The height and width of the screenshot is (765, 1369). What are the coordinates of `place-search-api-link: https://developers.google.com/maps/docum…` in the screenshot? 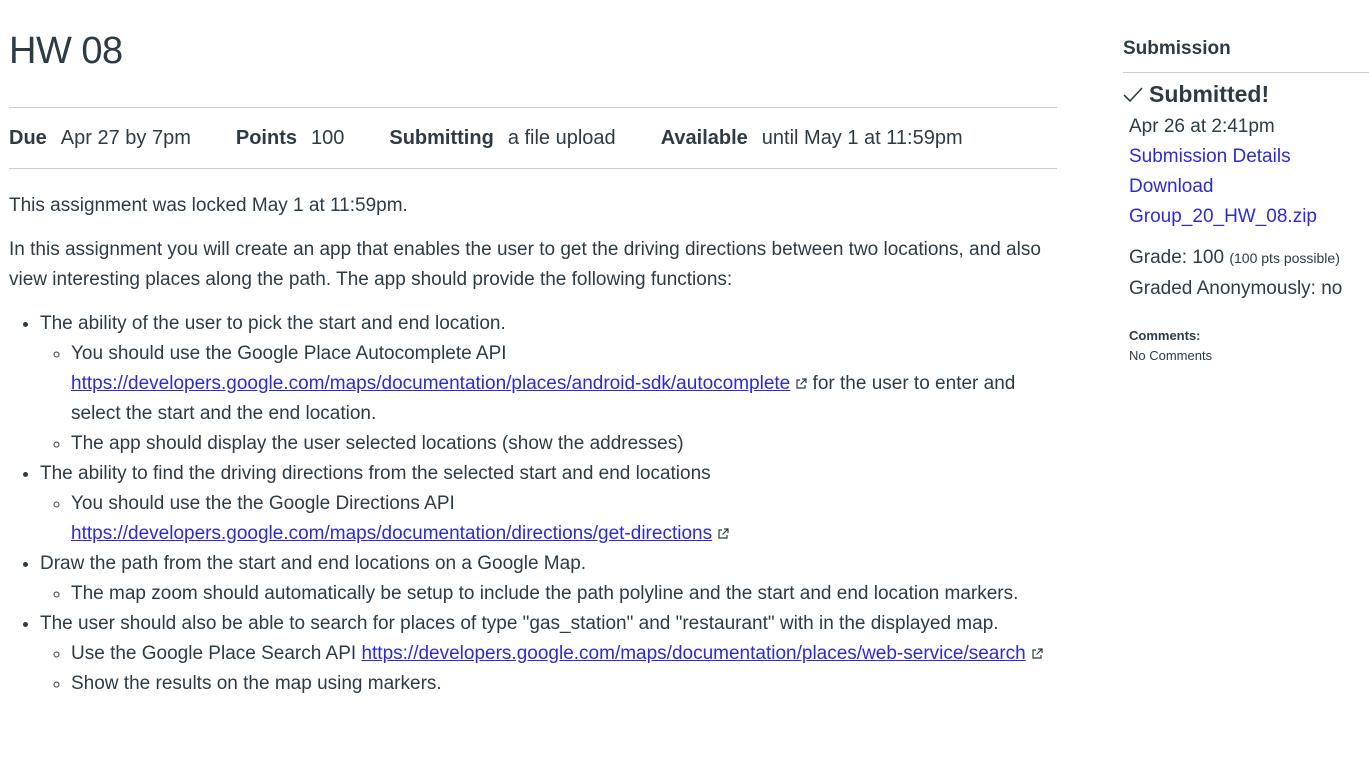 It's located at (693, 653).